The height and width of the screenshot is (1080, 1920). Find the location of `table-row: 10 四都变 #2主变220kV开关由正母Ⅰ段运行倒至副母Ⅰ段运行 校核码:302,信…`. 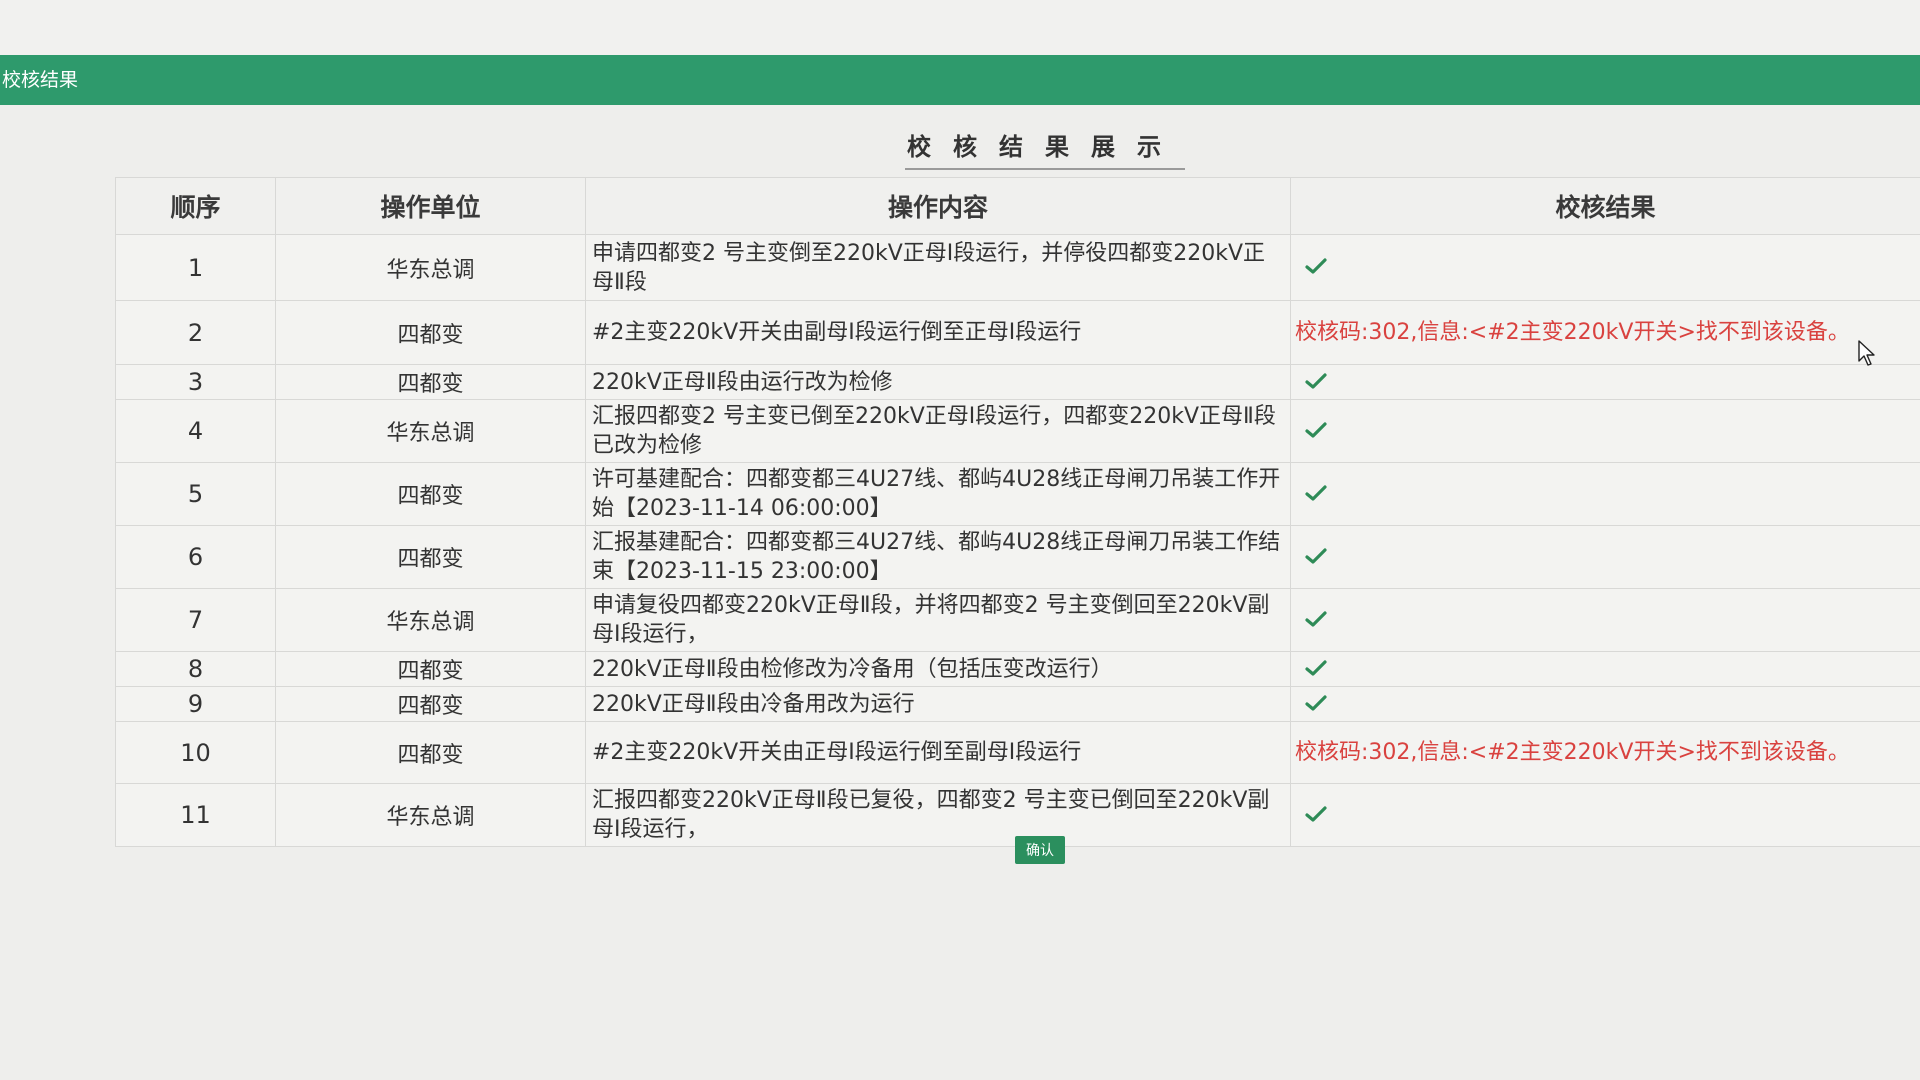

table-row: 10 四都变 #2主变220kV开关由正母Ⅰ段运行倒至副母Ⅰ段运行 校核码:302,信… is located at coordinates (1017, 752).